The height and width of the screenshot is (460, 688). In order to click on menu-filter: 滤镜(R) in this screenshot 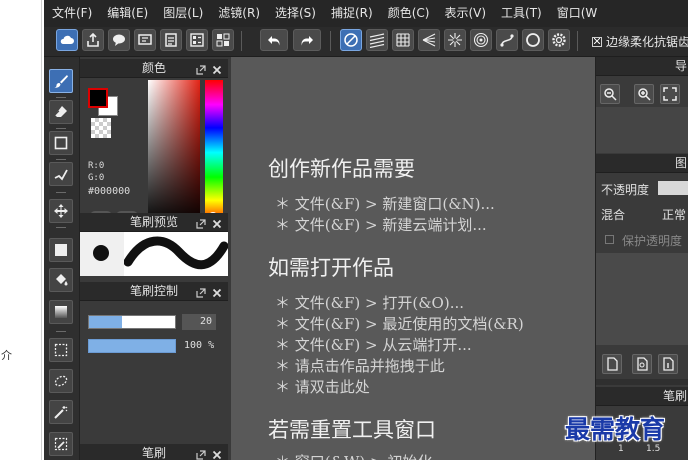, I will do `click(238, 13)`.